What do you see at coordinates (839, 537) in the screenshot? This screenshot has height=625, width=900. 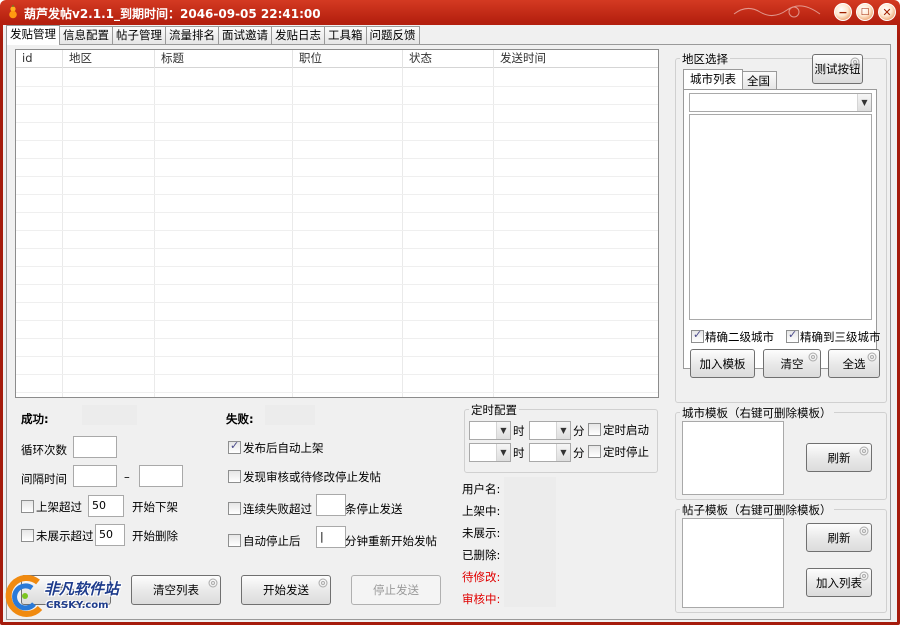 I see `post-template-refresh-button: 刷新` at bounding box center [839, 537].